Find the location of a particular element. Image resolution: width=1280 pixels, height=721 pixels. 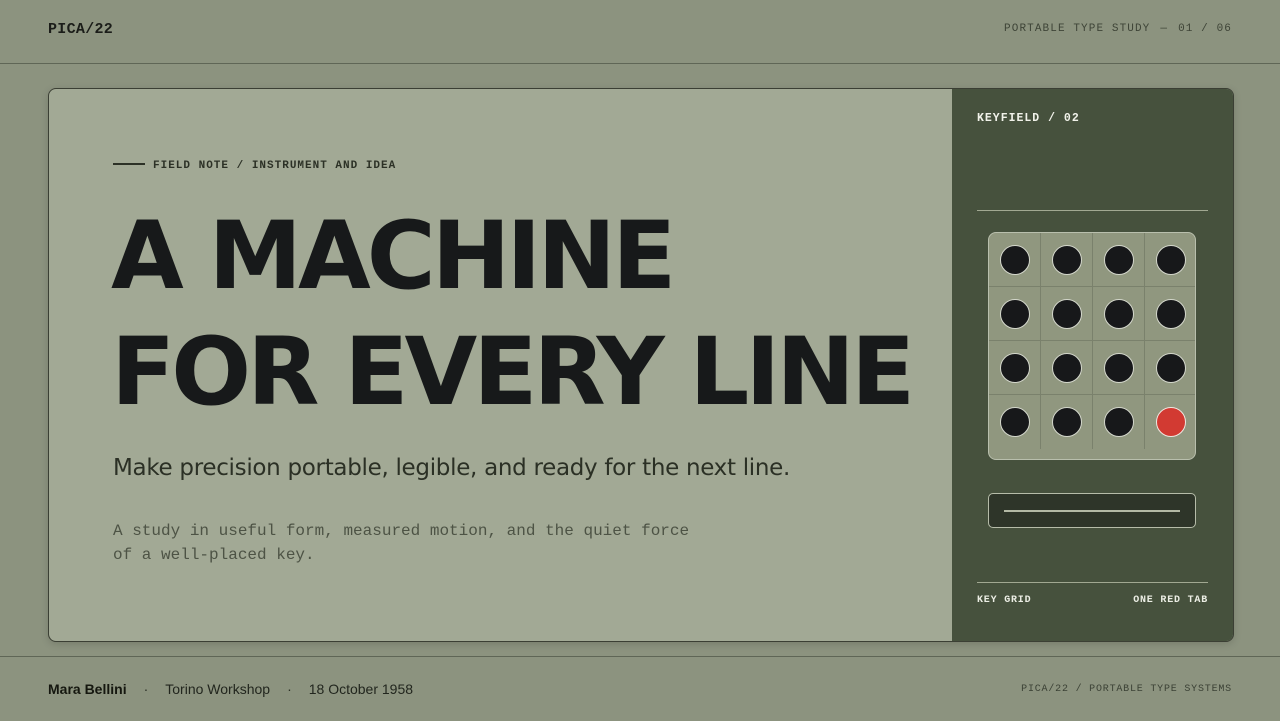

red-tab-label: ONE RED TAB is located at coordinates (1170, 600).